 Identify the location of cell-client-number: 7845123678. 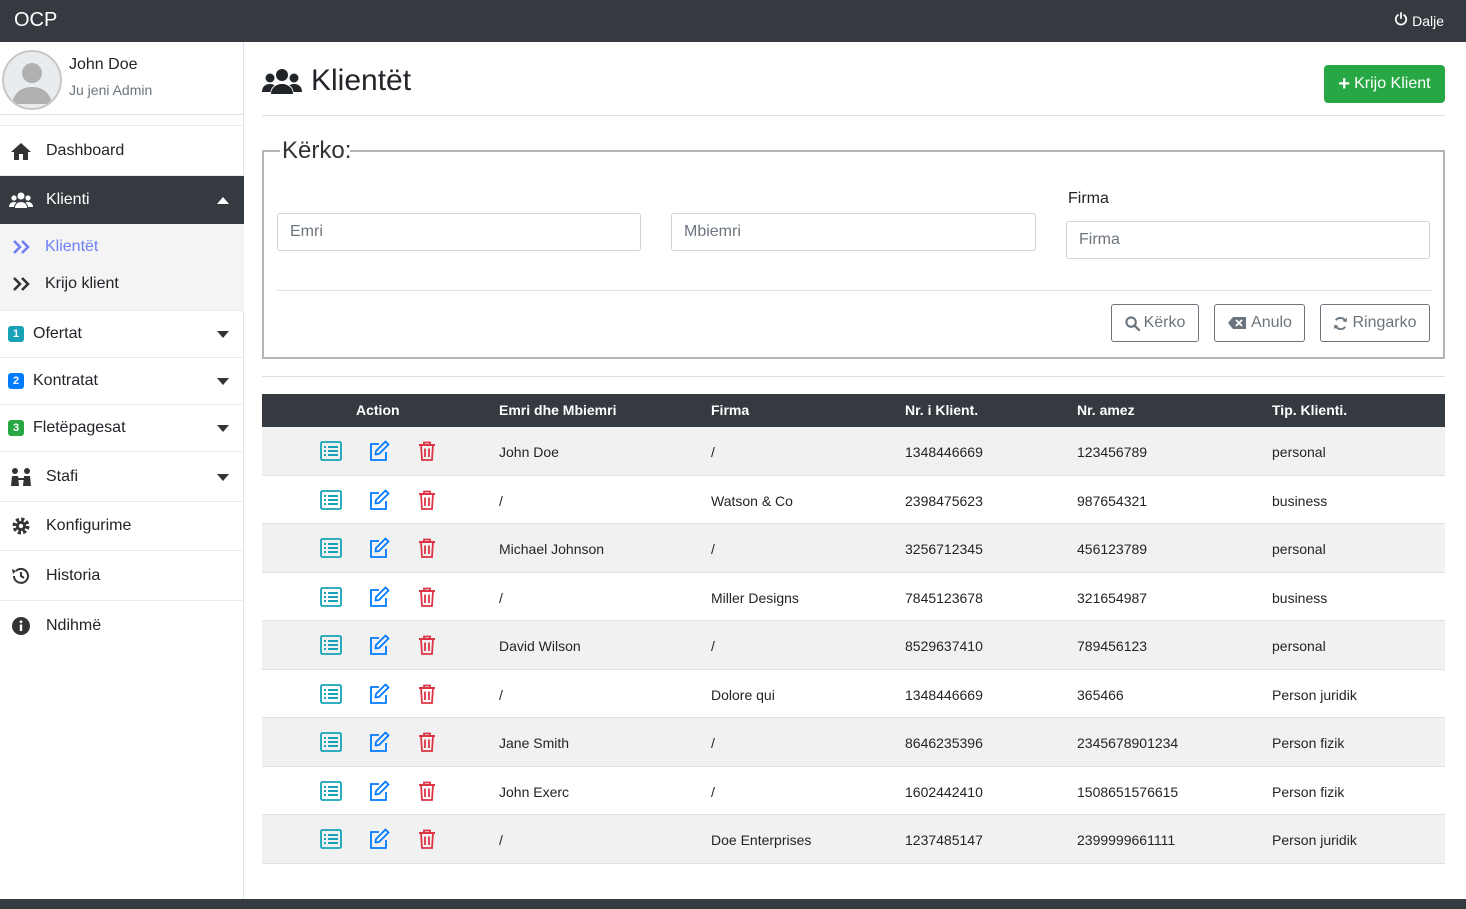
(944, 597).